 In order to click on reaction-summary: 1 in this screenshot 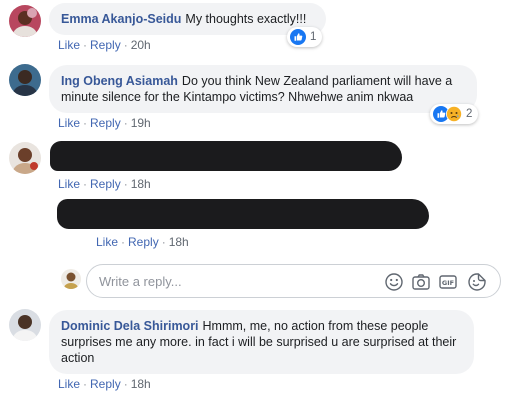, I will do `click(305, 37)`.